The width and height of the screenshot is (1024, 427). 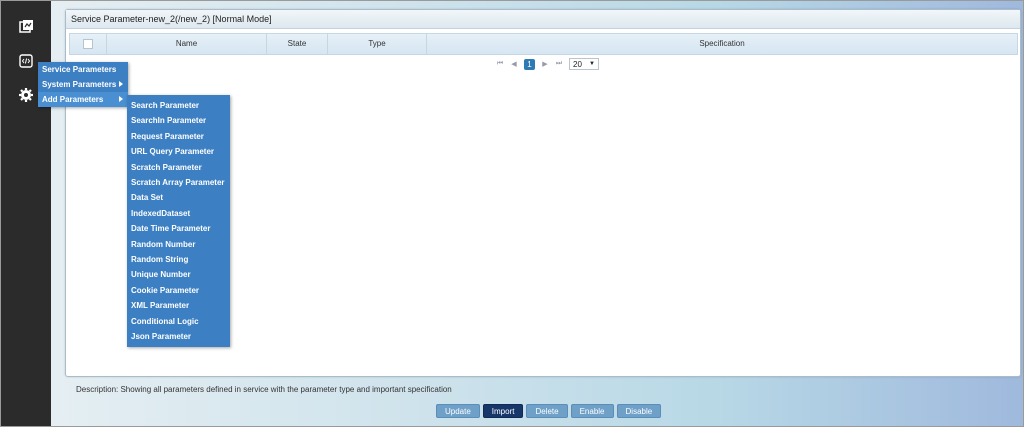 I want to click on current-page: 1, so click(x=529, y=64).